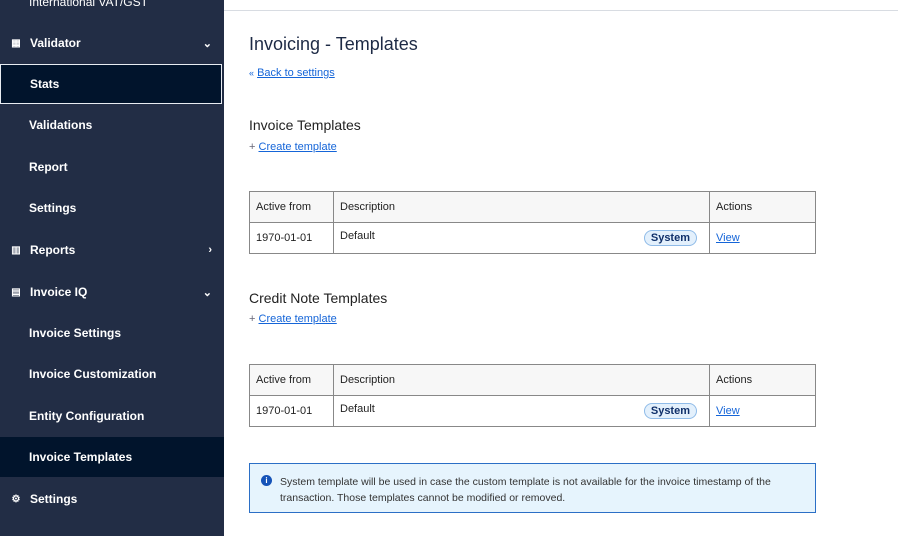 The width and height of the screenshot is (898, 536). What do you see at coordinates (61, 125) in the screenshot?
I see `sidebar-item-label: Validations` at bounding box center [61, 125].